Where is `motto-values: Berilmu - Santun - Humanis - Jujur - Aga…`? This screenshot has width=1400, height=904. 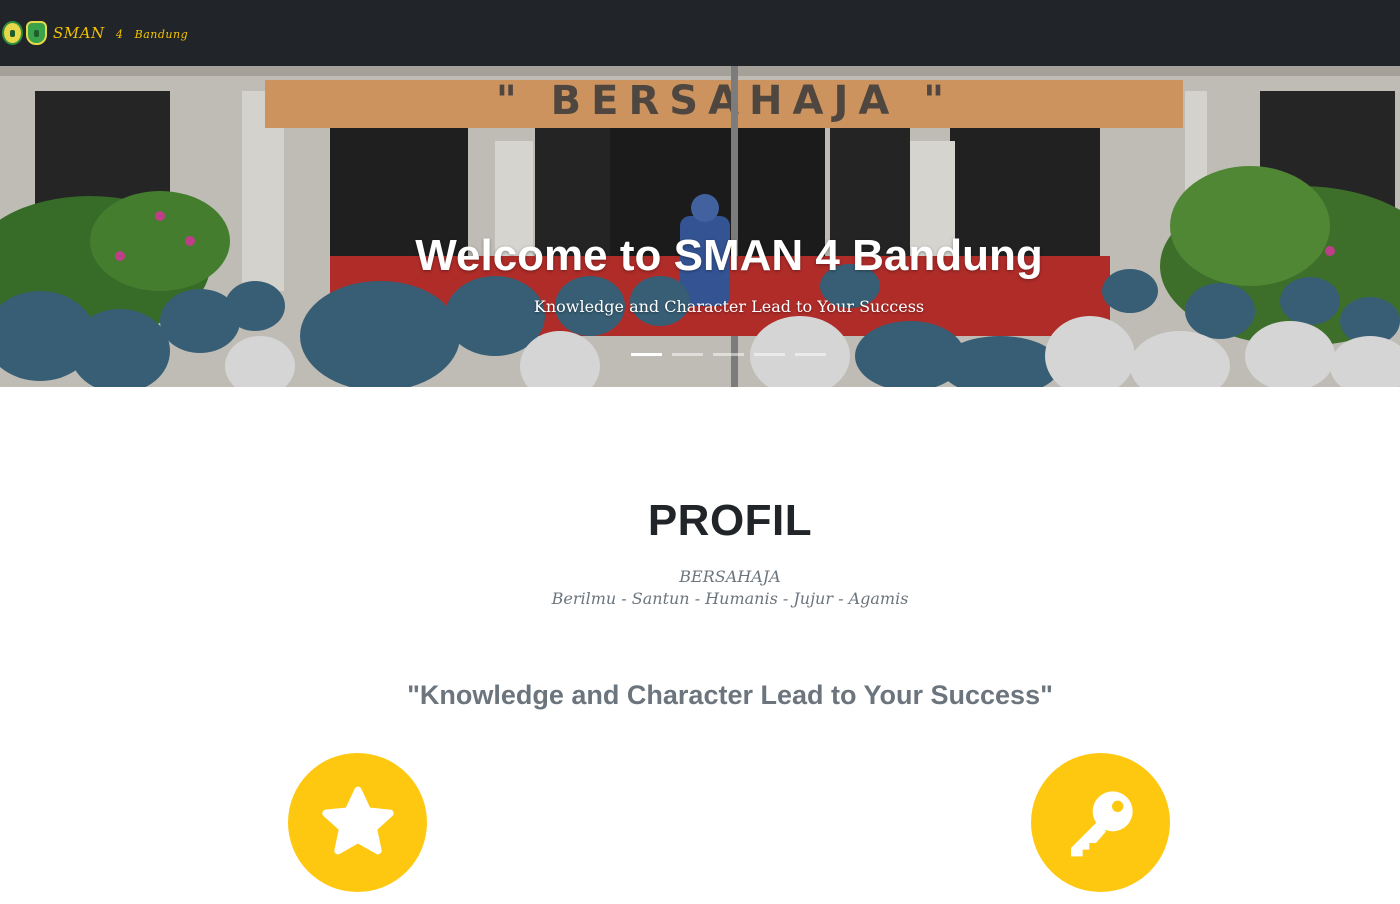 motto-values: Berilmu - Santun - Humanis - Jujur - Aga… is located at coordinates (730, 598).